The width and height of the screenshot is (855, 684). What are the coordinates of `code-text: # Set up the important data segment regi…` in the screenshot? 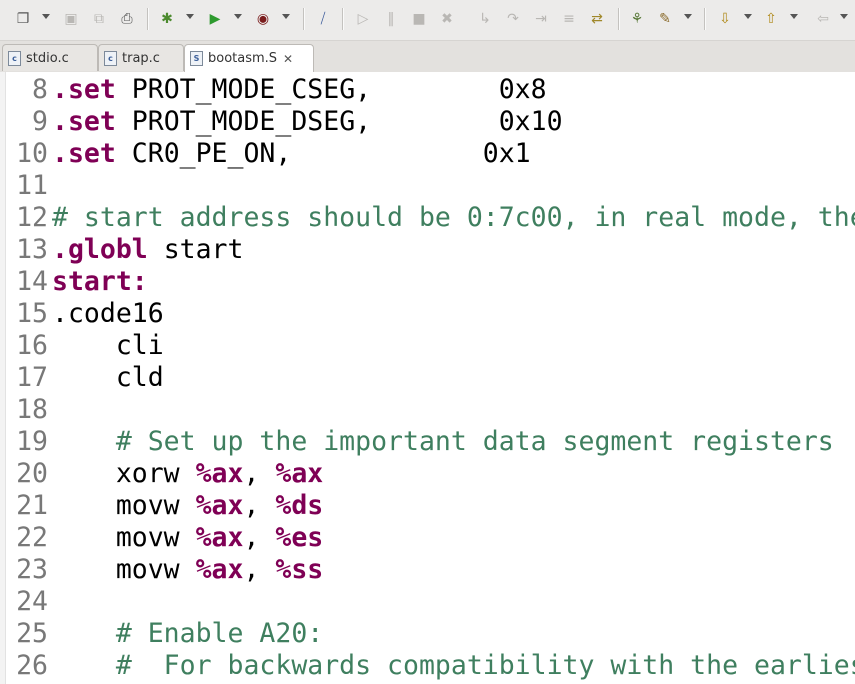 It's located at (453, 442).